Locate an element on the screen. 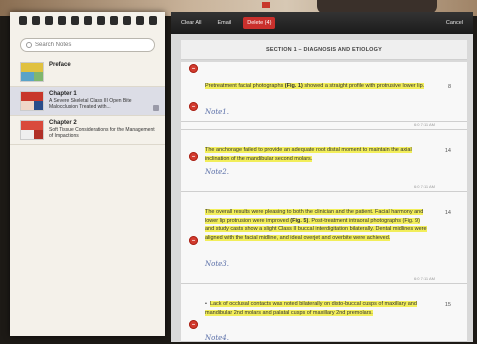 This screenshot has width=477, height=344. chapter-item-preface: Preface is located at coordinates (87, 72).